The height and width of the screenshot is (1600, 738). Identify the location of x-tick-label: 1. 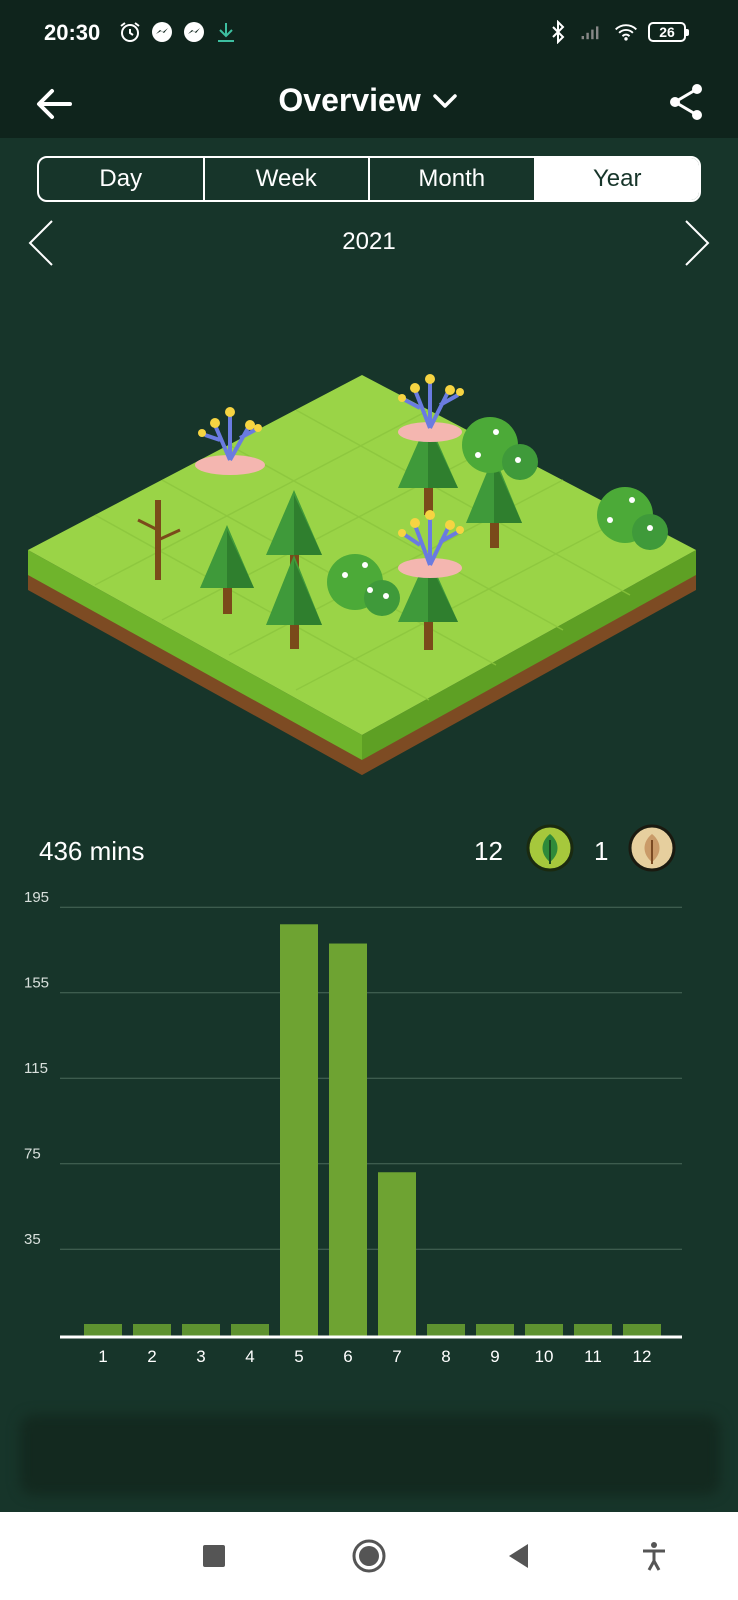
(102, 1356).